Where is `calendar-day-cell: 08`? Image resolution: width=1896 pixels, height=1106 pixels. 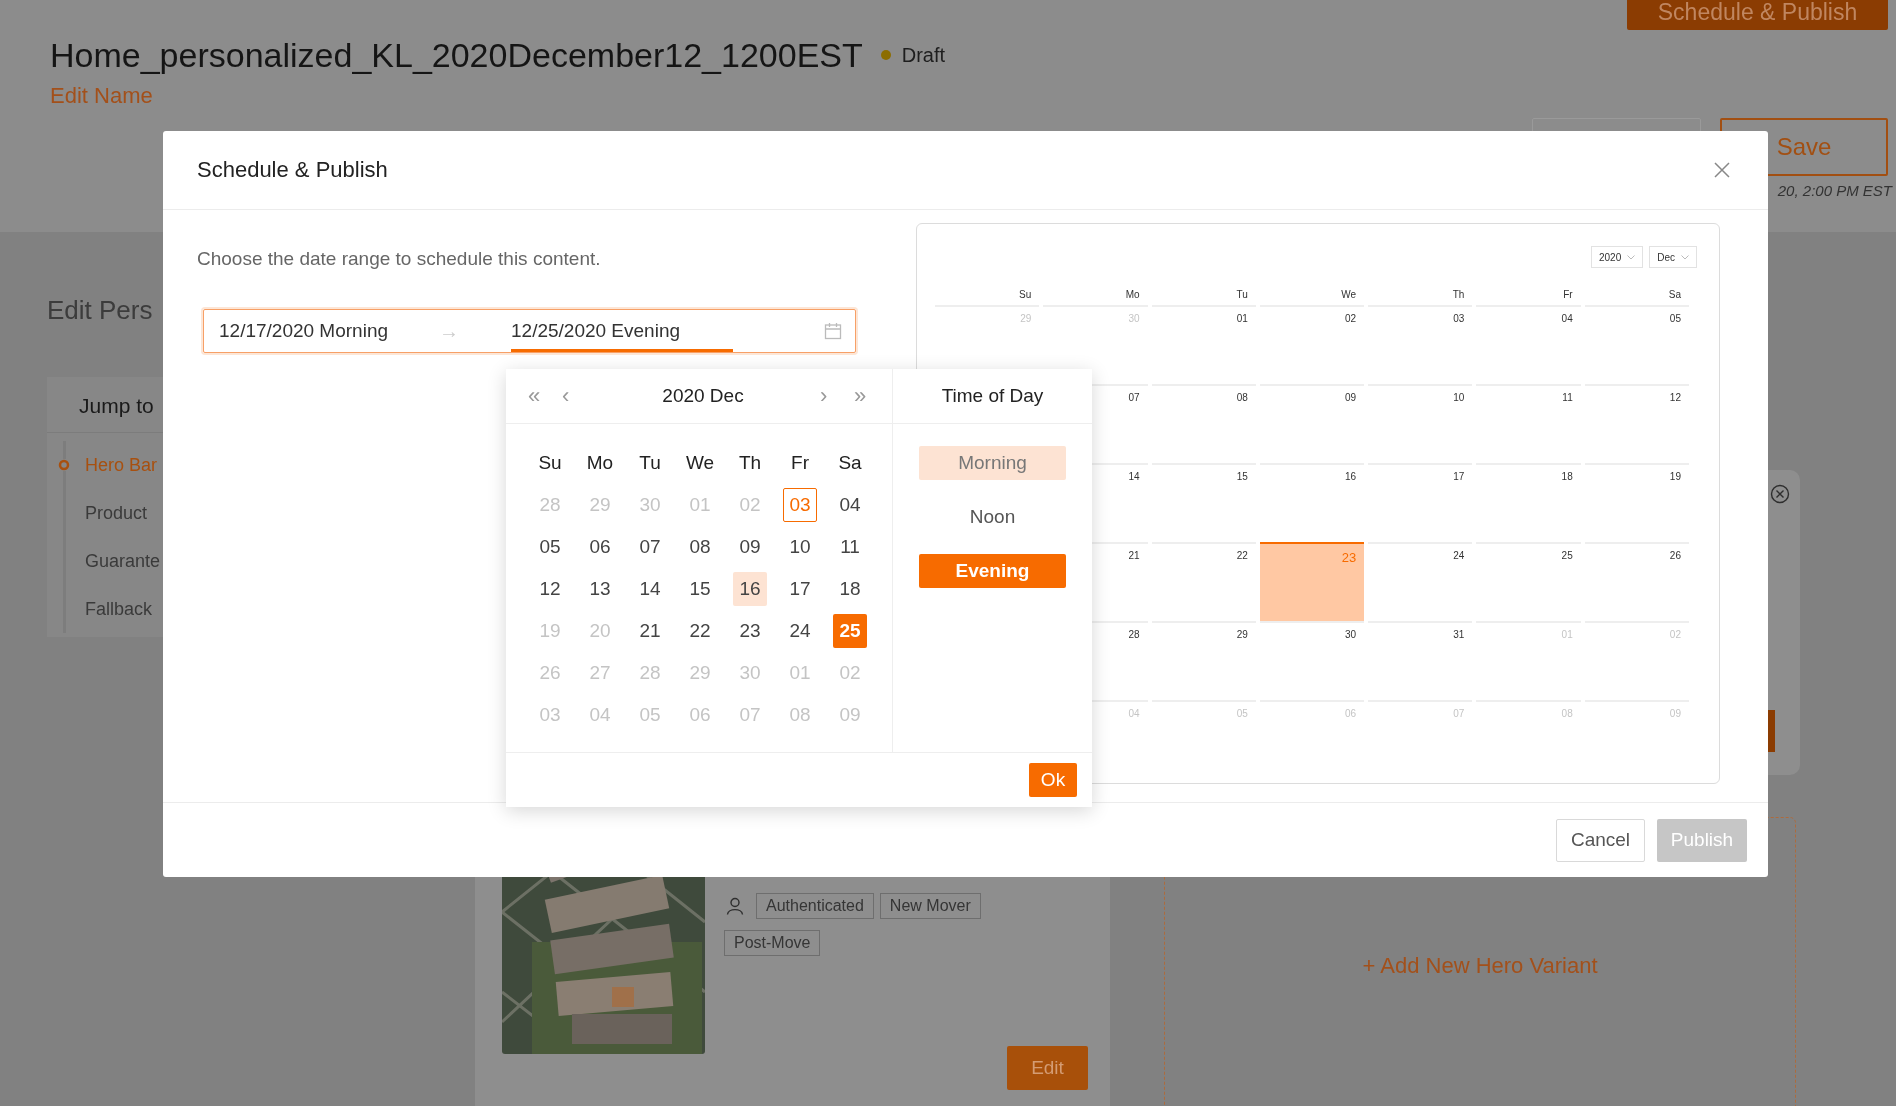 calendar-day-cell: 08 is located at coordinates (1203, 423).